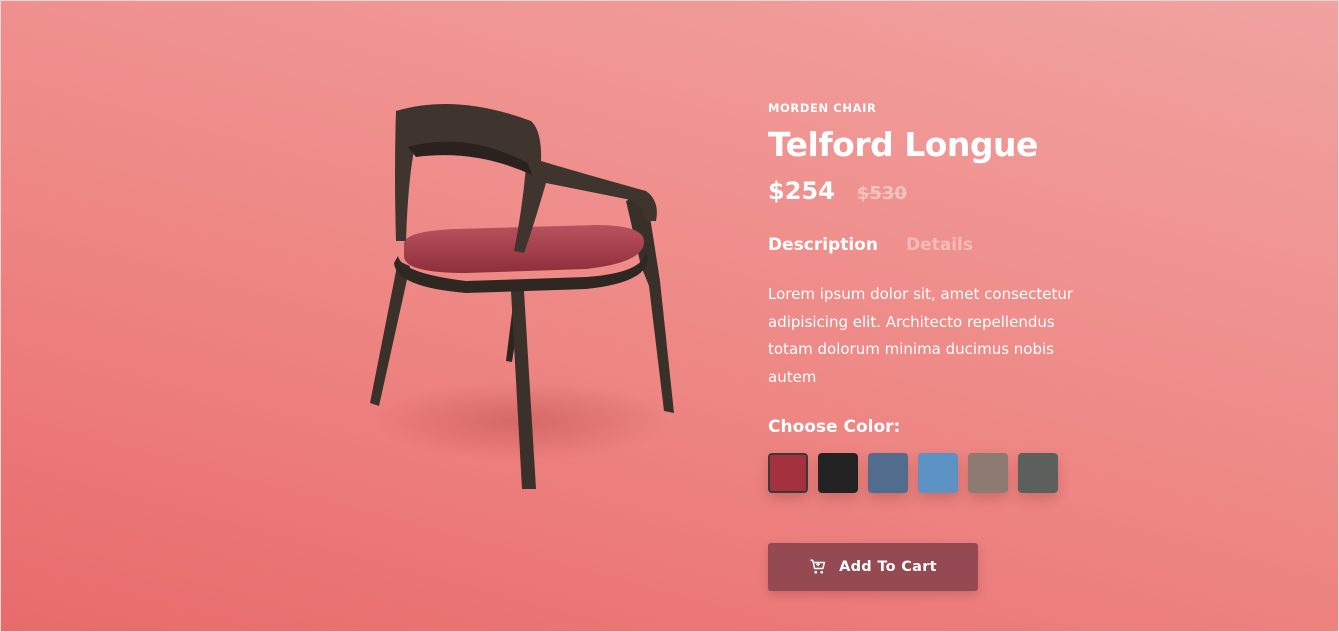  Describe the element at coordinates (522, 296) in the screenshot. I see `chair-illustration` at that location.